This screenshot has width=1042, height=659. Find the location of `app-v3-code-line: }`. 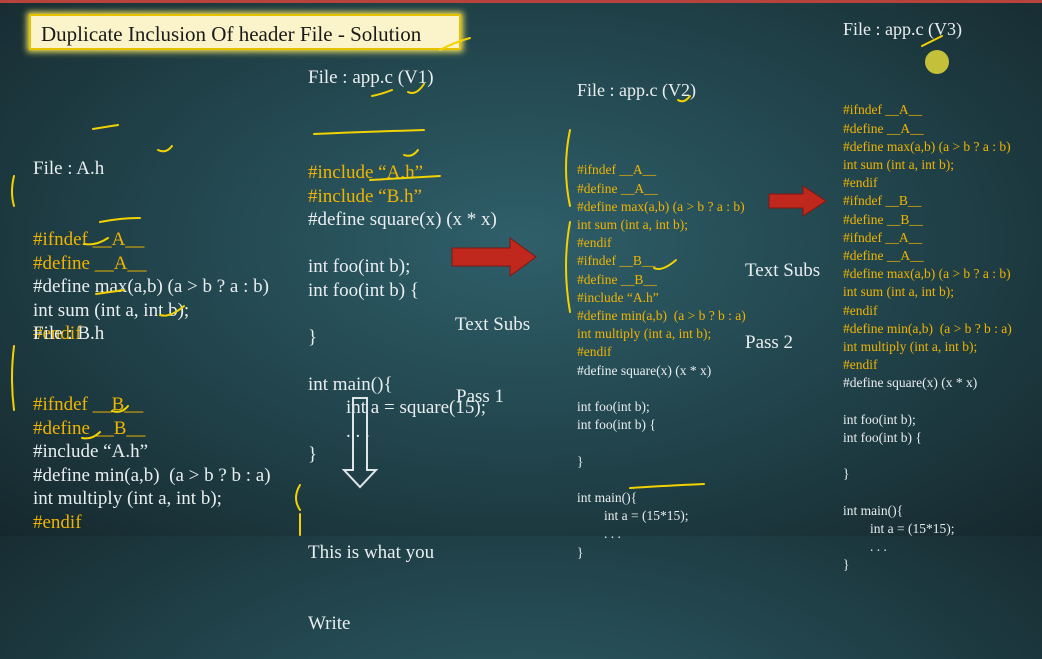

app-v3-code-line: } is located at coordinates (846, 565).